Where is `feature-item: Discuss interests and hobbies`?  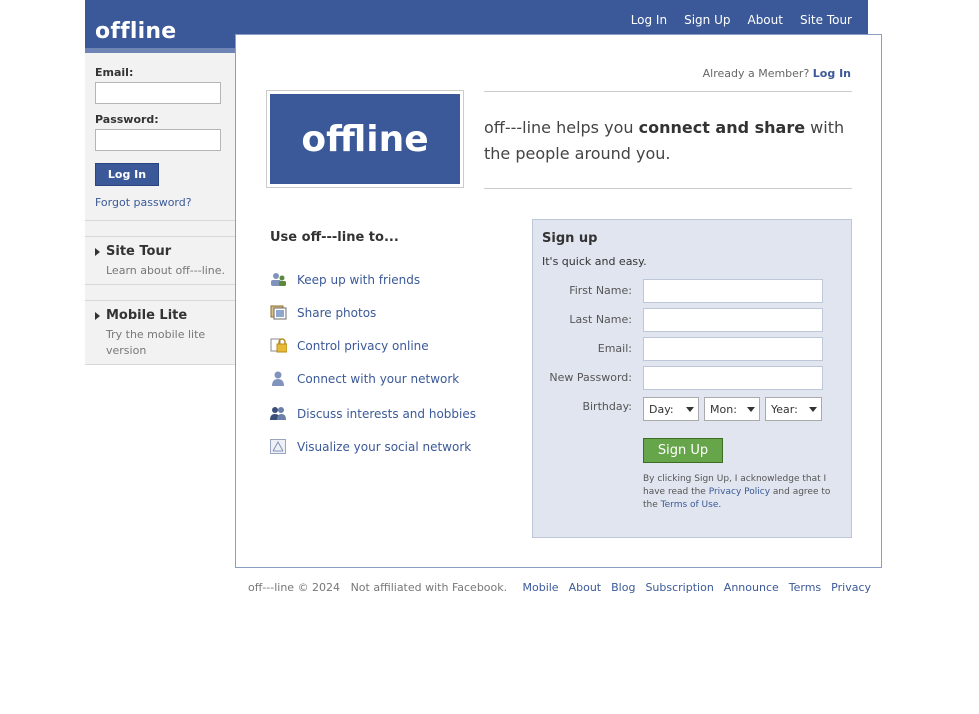
feature-item: Discuss interests and hobbies is located at coordinates (373, 413).